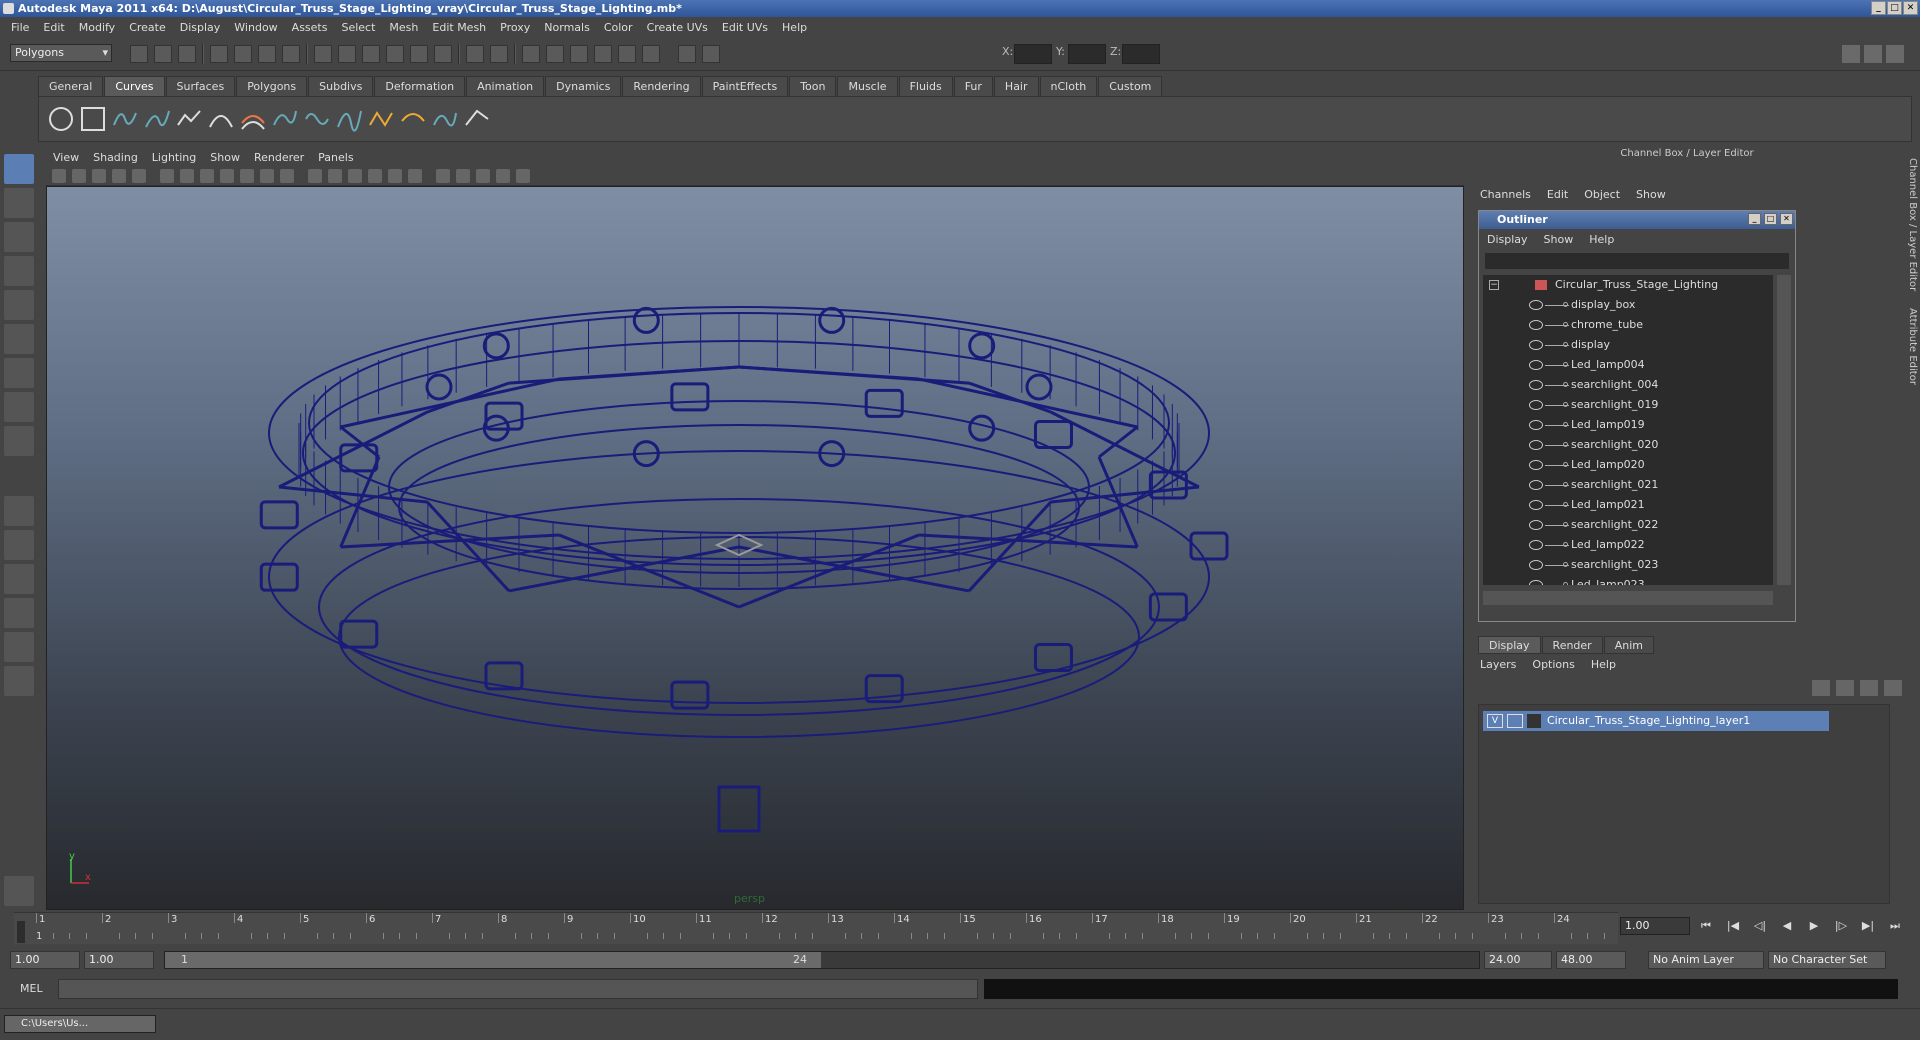  I want to click on image-plane-icon, so click(119, 176).